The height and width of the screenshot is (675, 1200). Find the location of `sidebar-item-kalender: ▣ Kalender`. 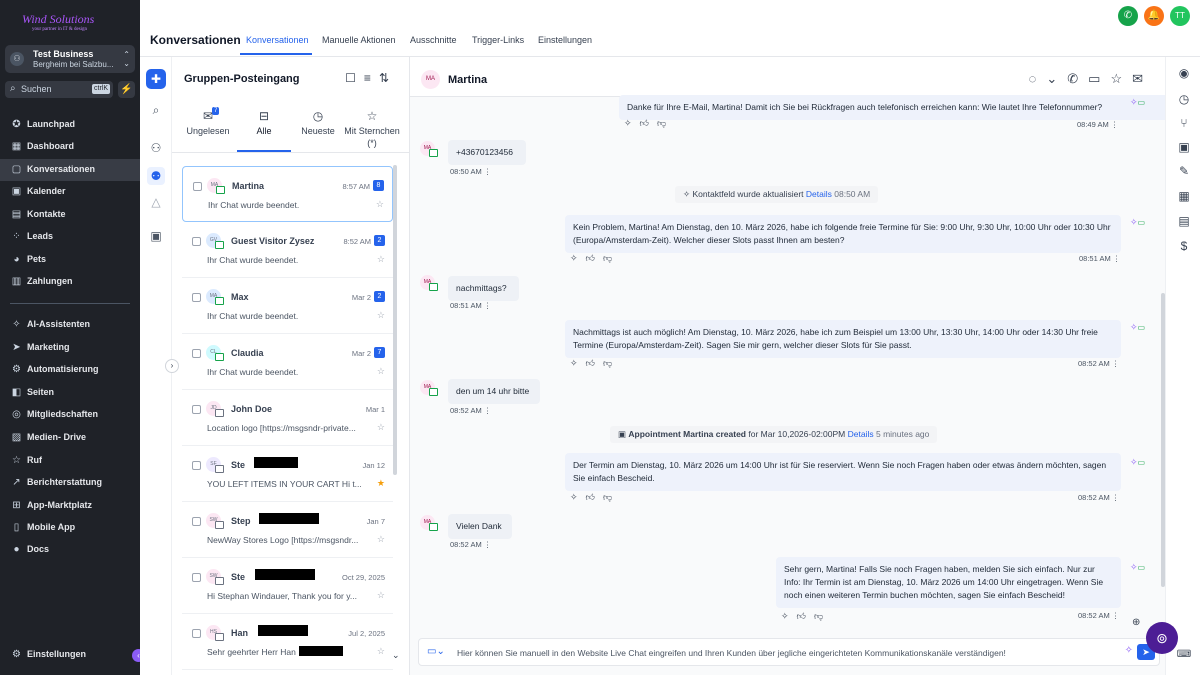

sidebar-item-kalender: ▣ Kalender is located at coordinates (70, 192).